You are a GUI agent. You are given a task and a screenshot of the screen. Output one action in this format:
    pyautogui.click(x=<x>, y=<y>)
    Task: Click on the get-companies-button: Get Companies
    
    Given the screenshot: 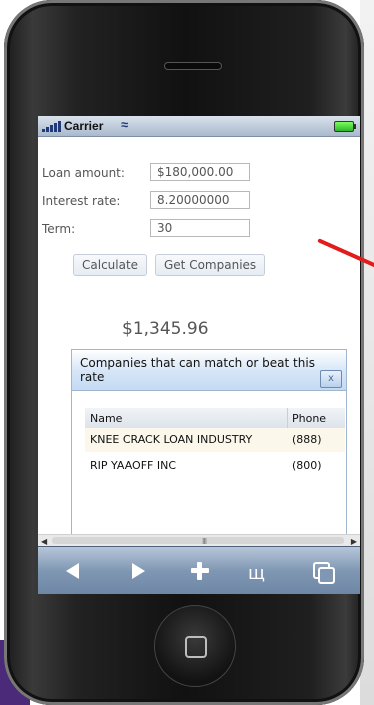 What is the action you would take?
    pyautogui.click(x=210, y=265)
    